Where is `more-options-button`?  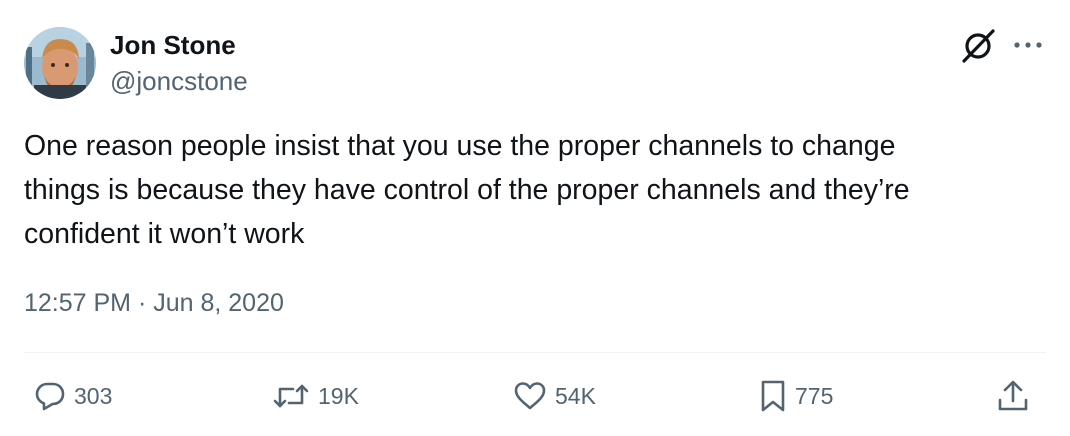 more-options-button is located at coordinates (1028, 45).